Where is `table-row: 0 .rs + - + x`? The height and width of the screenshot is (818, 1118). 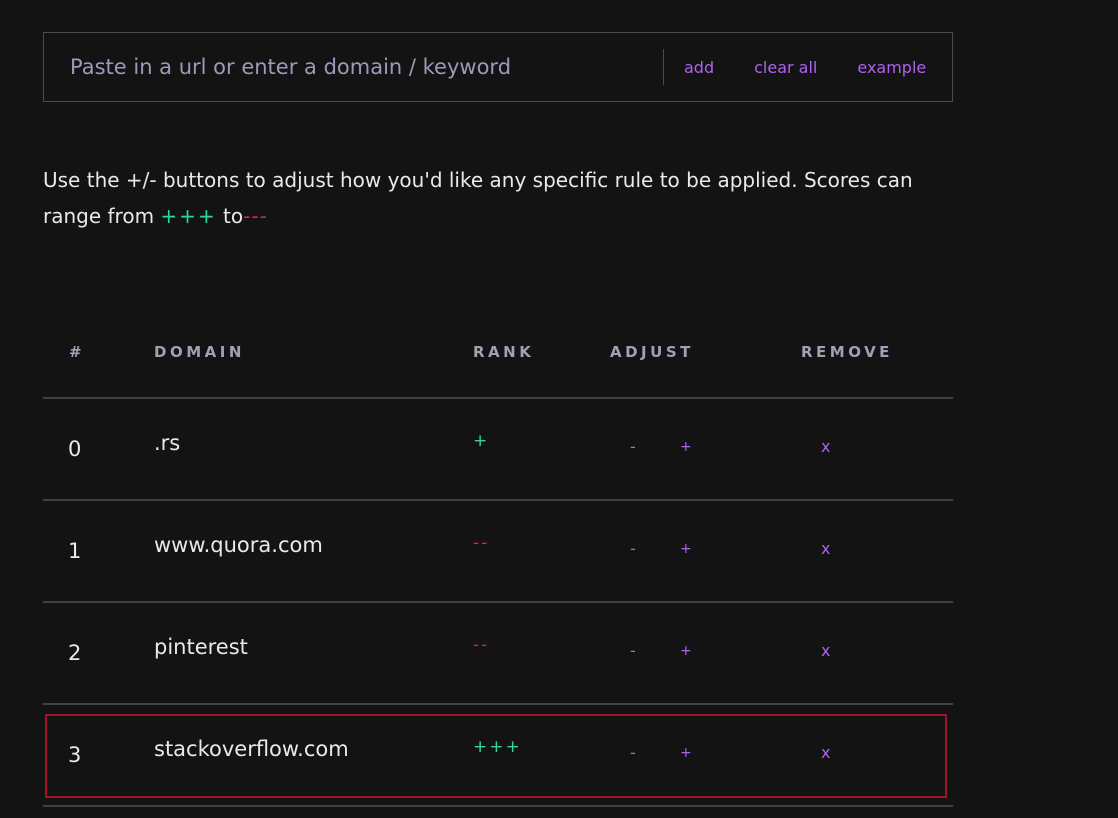
table-row: 0 .rs + - + x is located at coordinates (498, 450).